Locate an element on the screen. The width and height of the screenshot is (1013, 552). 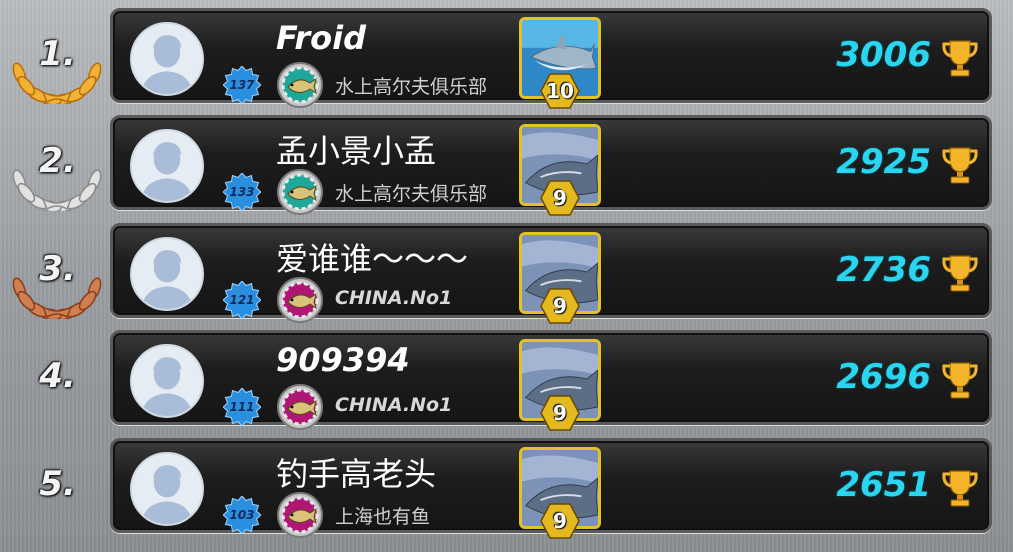
level-badge: 103 is located at coordinates (242, 515).